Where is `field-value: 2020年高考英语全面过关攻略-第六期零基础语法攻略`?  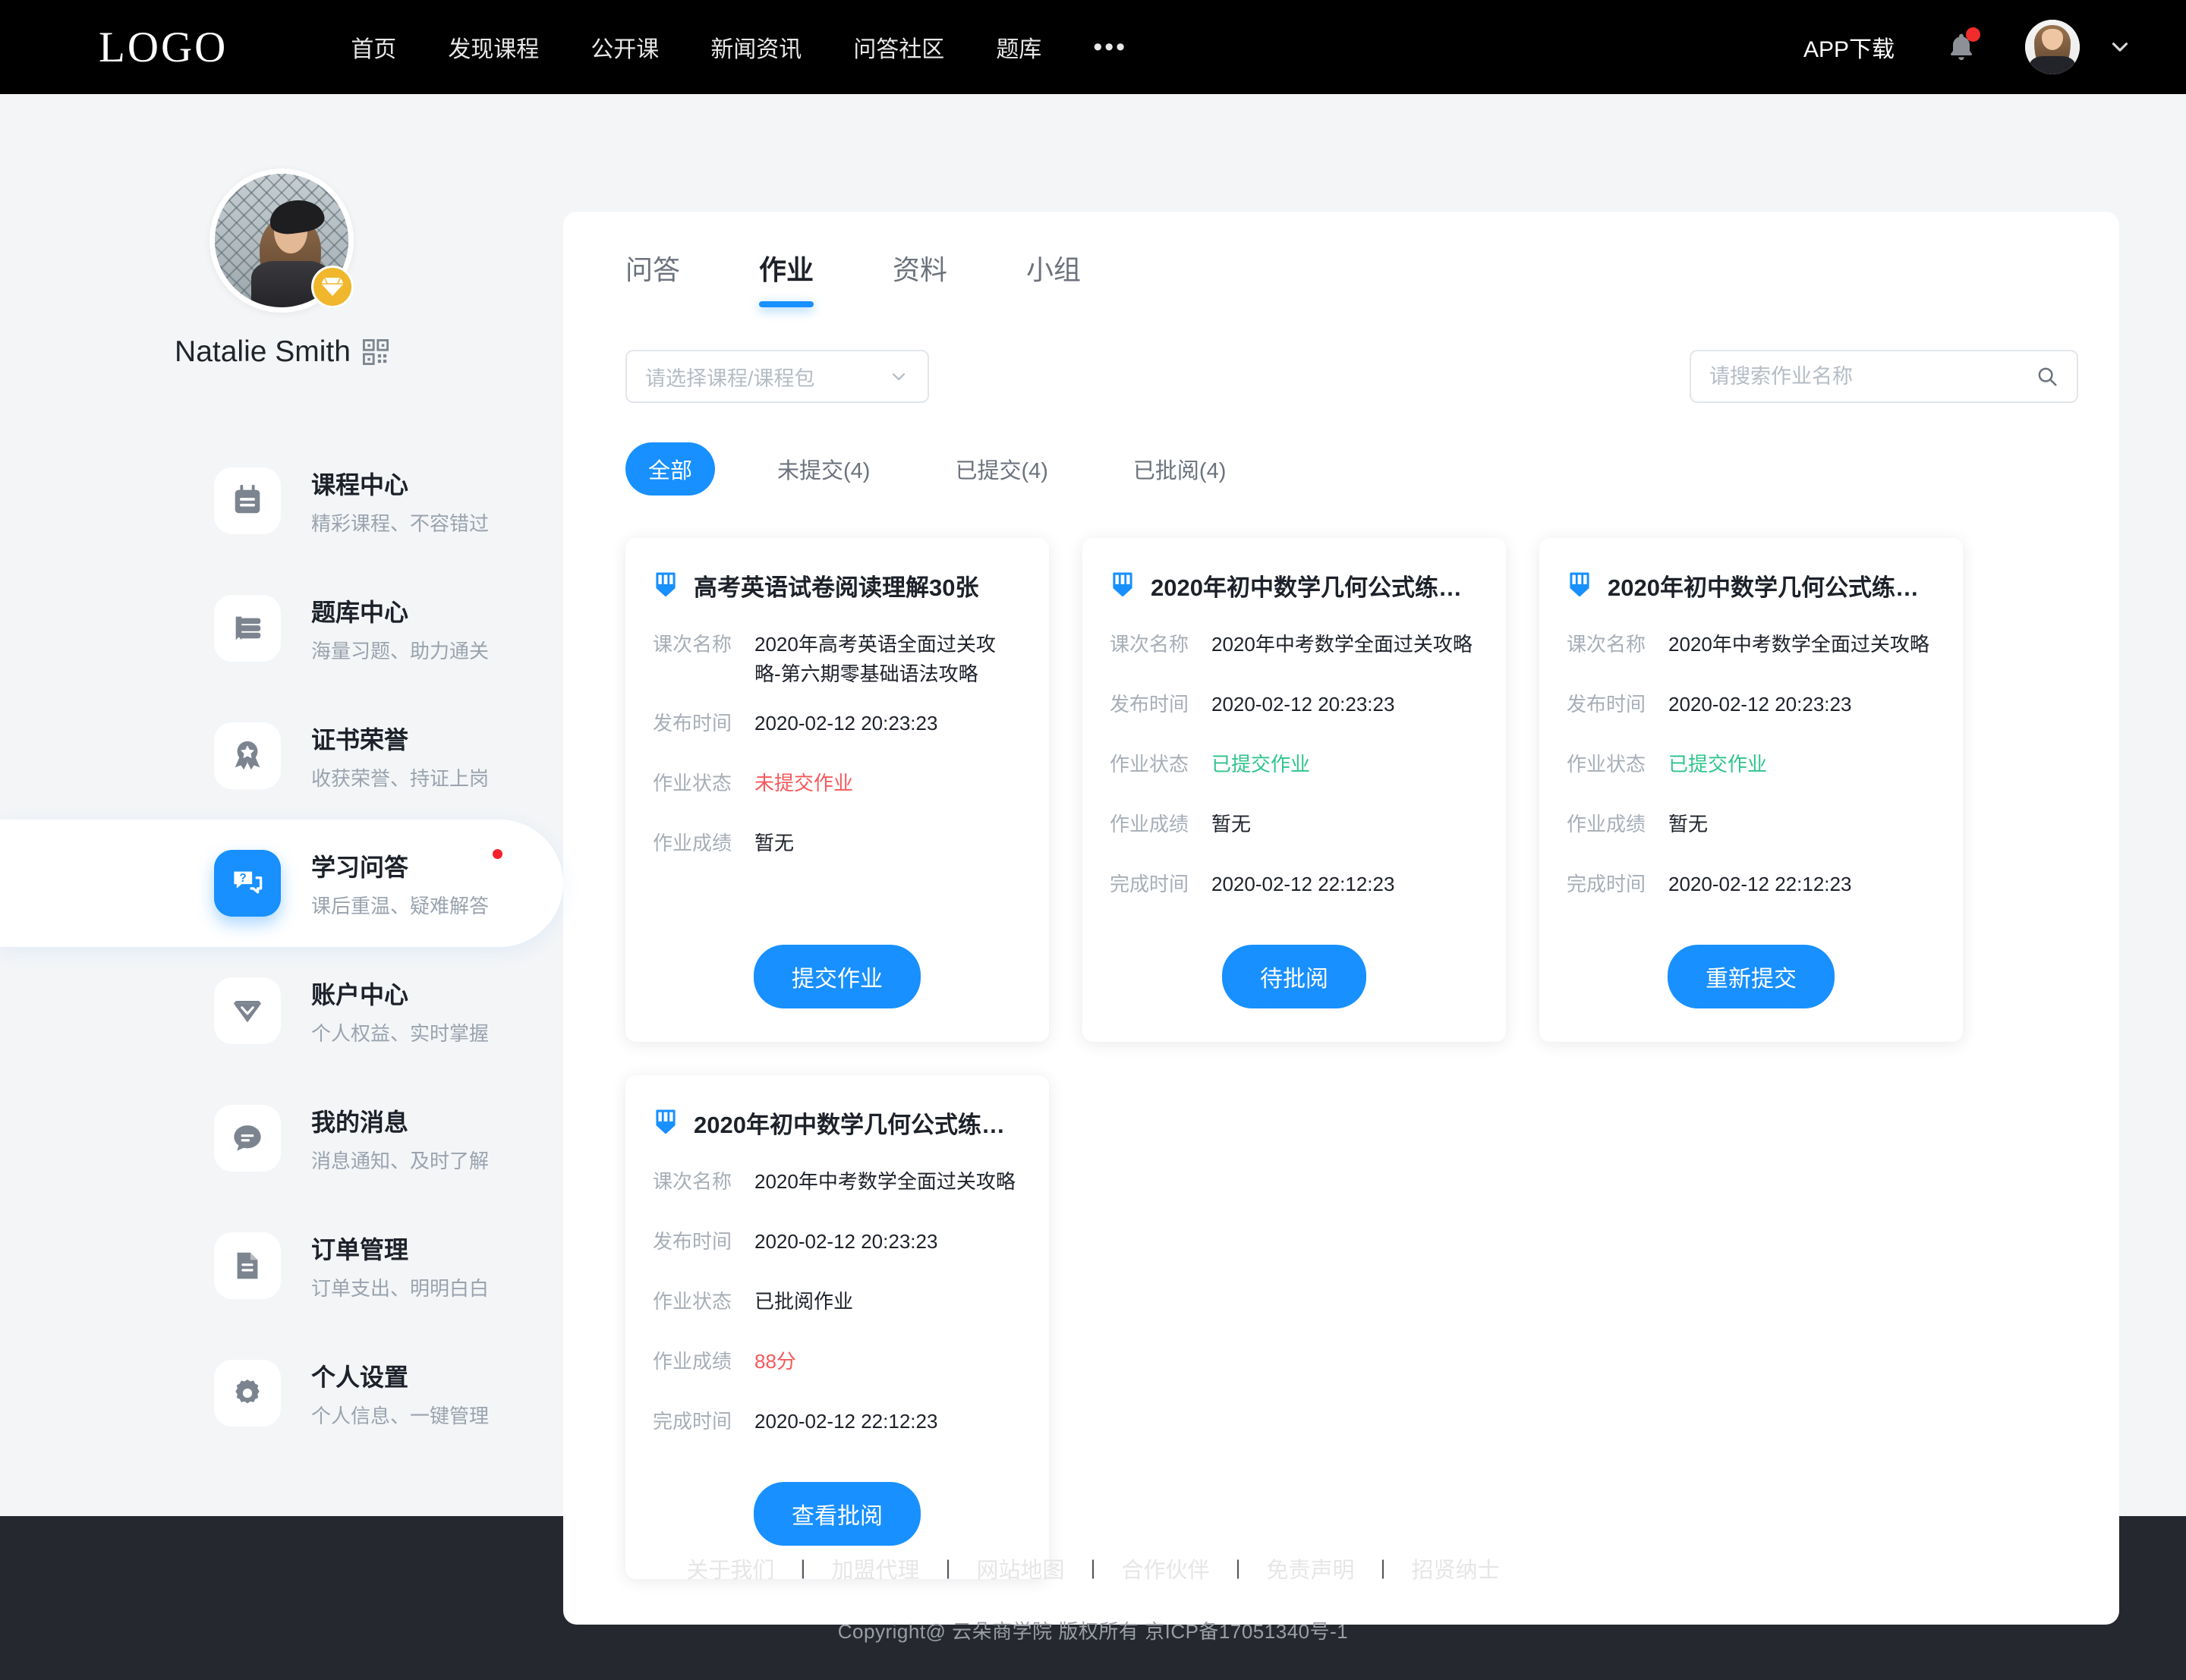
field-value: 2020年高考英语全面过关攻略-第六期零基础语法攻略 is located at coordinates (875, 659).